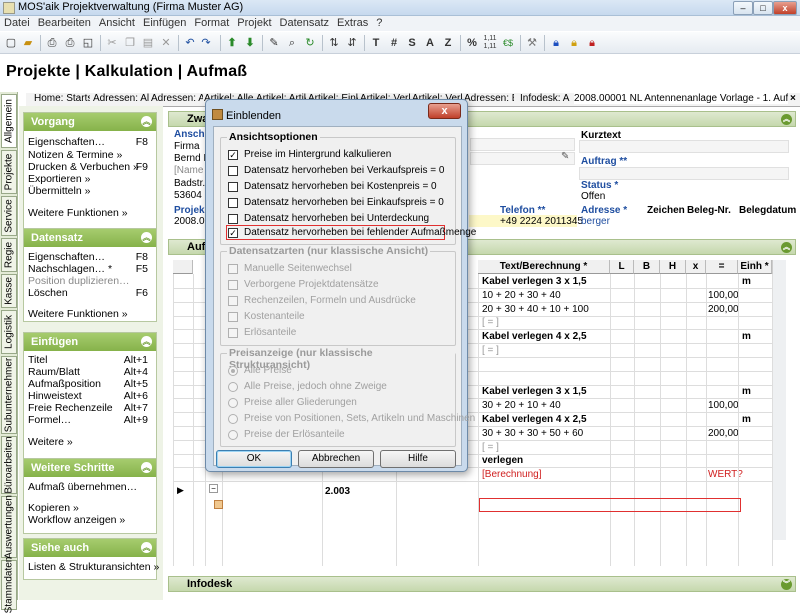  What do you see at coordinates (379, 22) in the screenshot?
I see `menu-help: ?` at bounding box center [379, 22].